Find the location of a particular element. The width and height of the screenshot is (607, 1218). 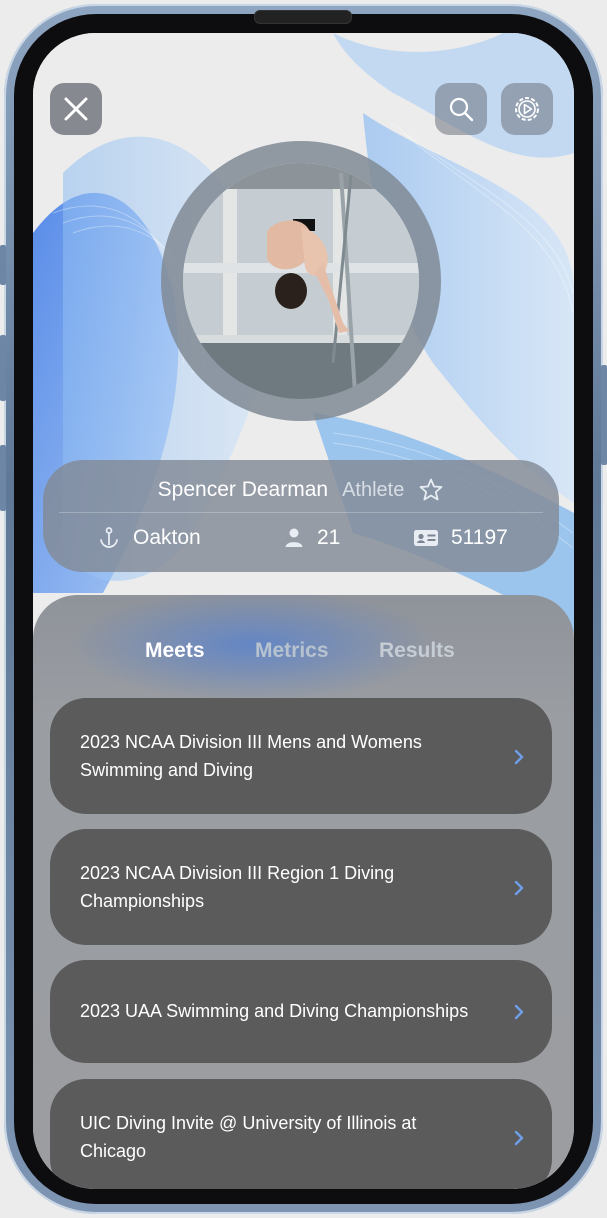

athlete-photo is located at coordinates (301, 281).